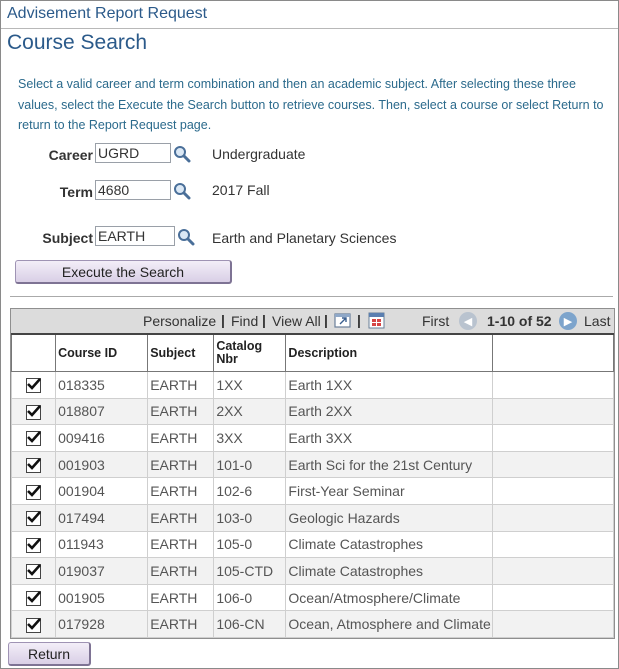  Describe the element at coordinates (597, 321) in the screenshot. I see `last-link: Last` at that location.